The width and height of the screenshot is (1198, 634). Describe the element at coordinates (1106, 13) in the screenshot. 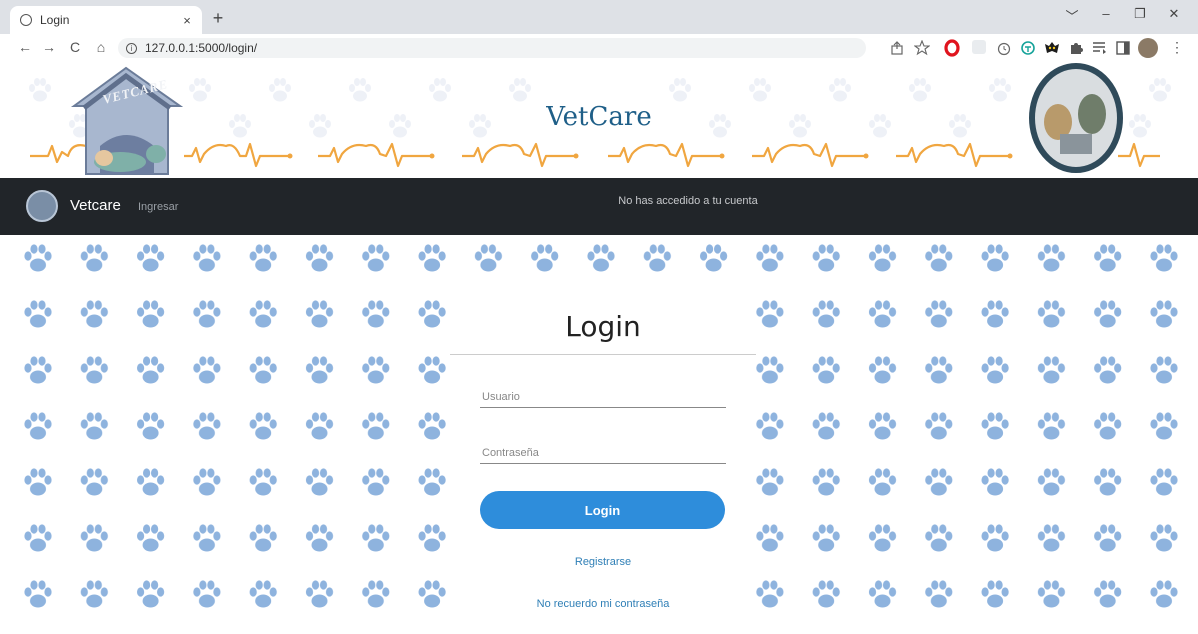

I see `minimize-button: –` at that location.